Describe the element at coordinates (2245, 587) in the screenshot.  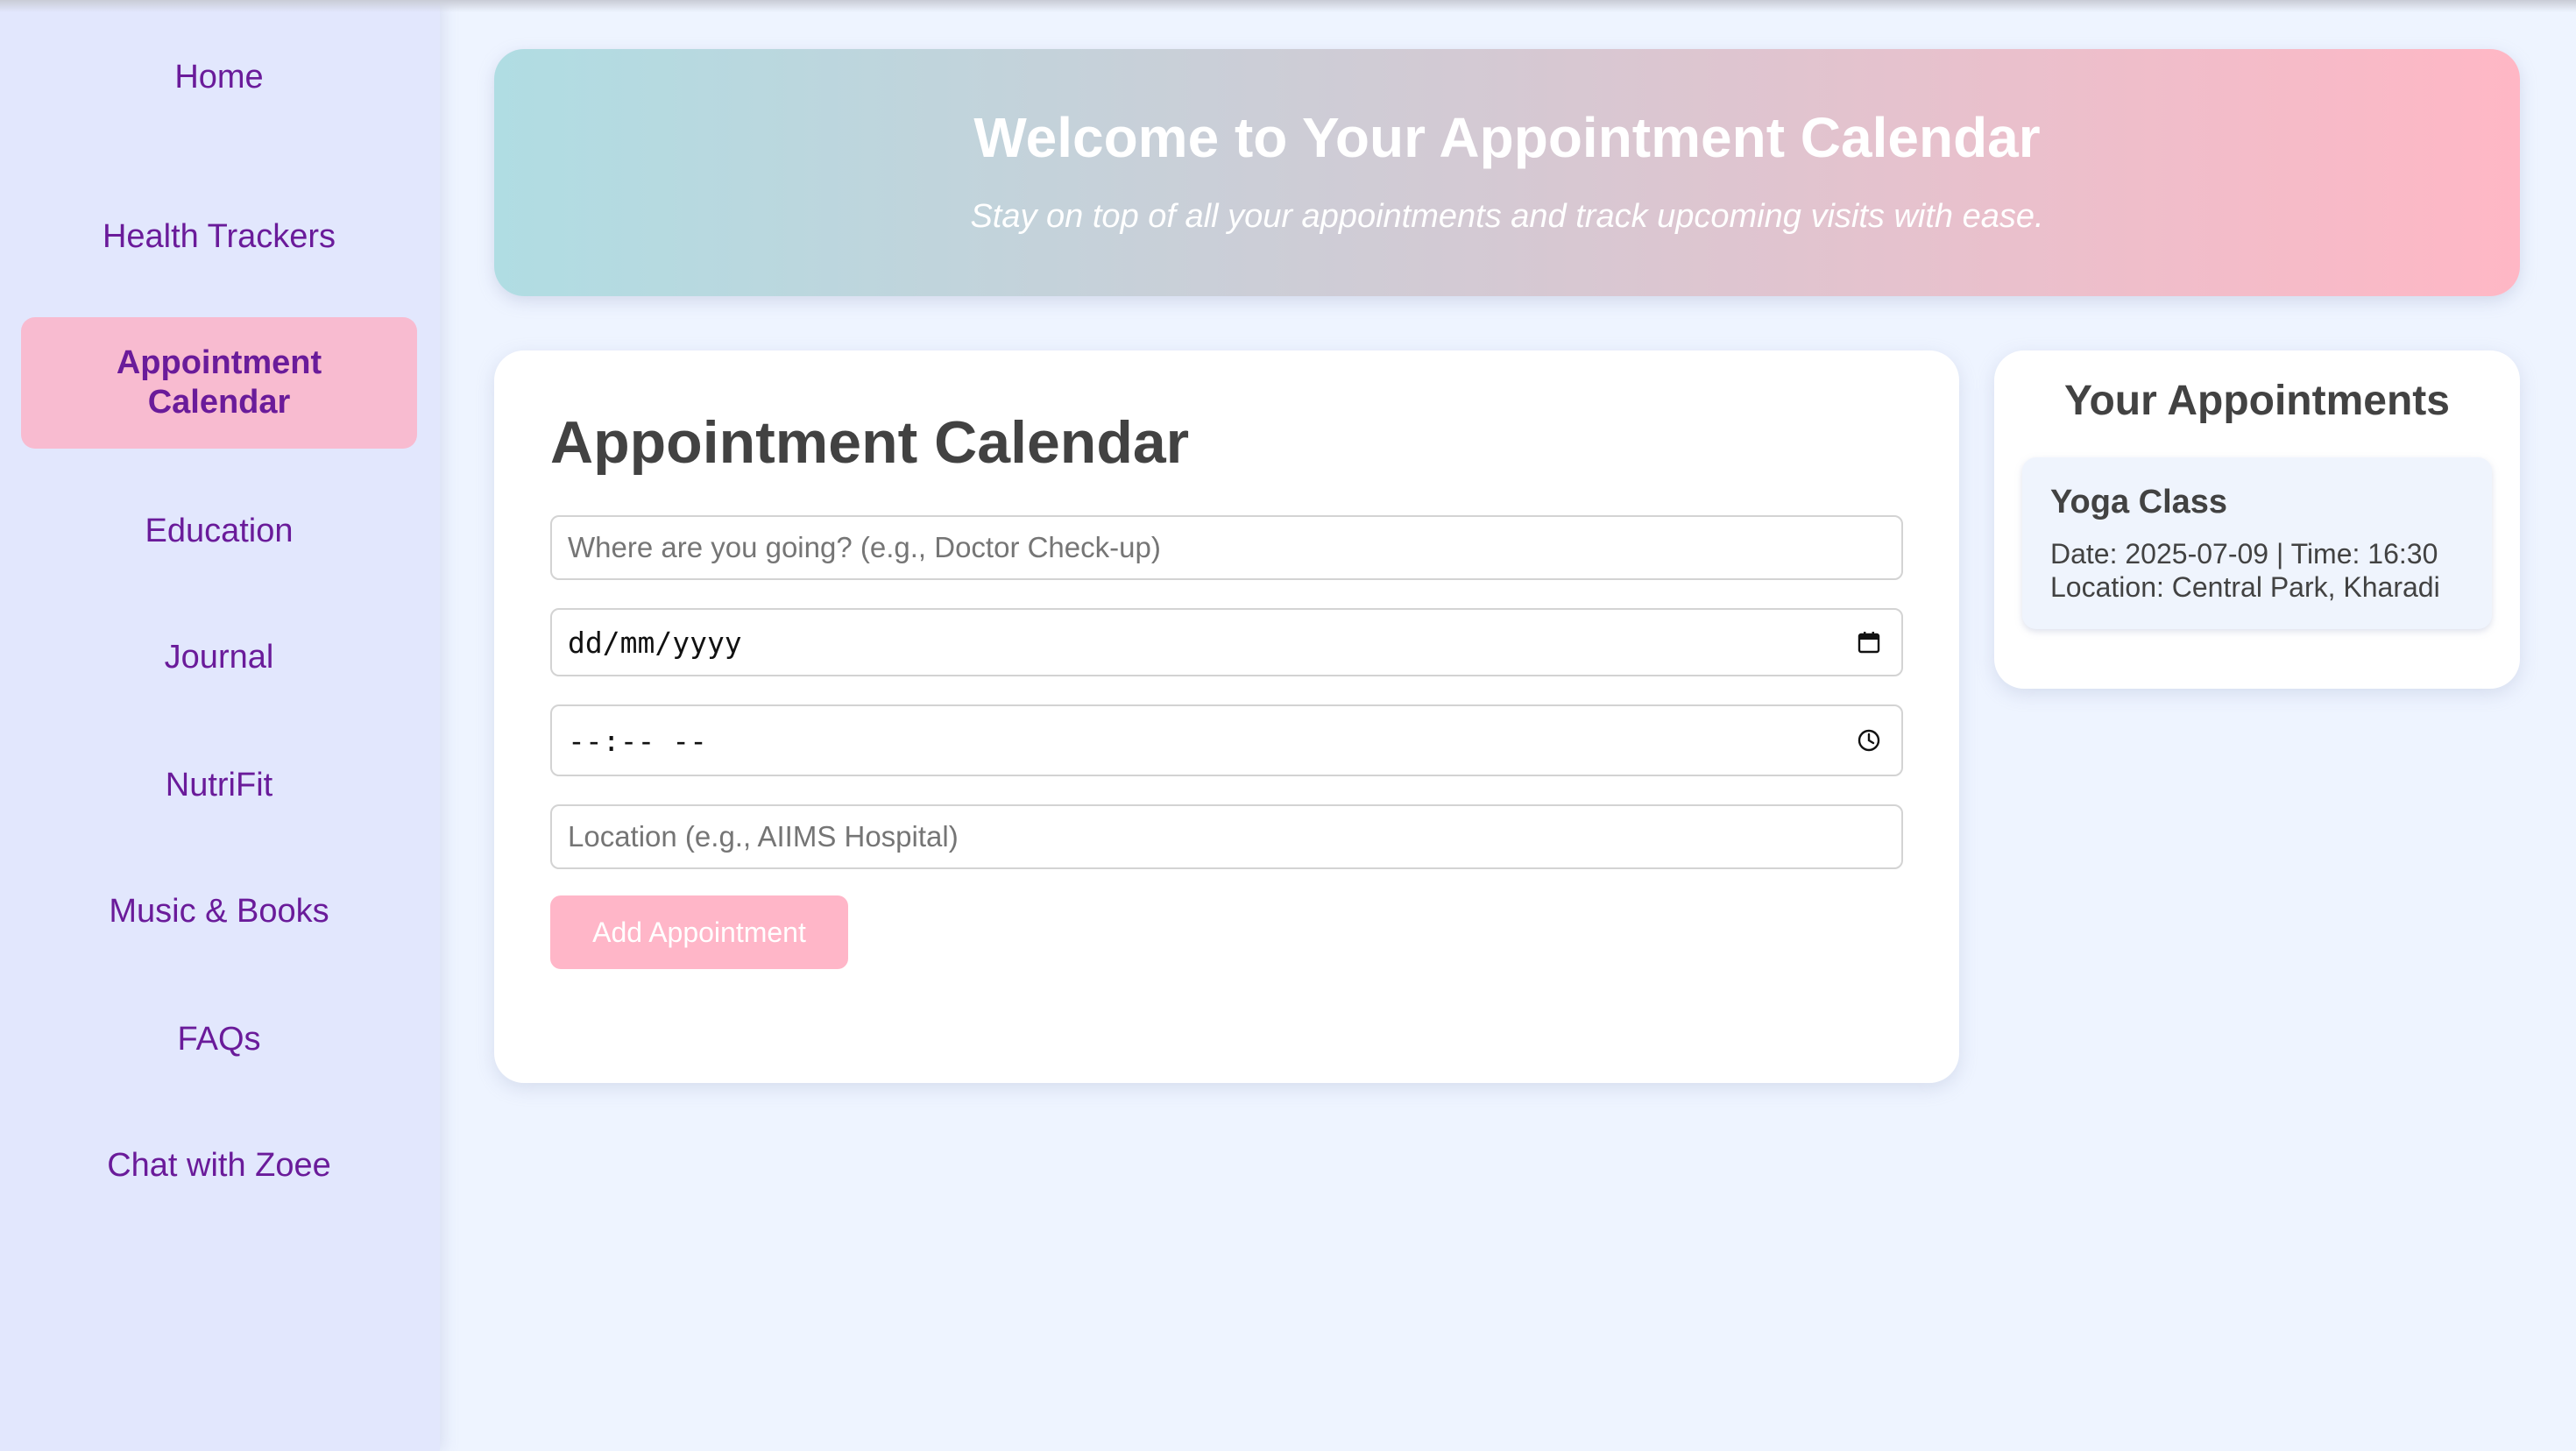
I see `appointment-location: Location: Central Park, Kharadi` at that location.